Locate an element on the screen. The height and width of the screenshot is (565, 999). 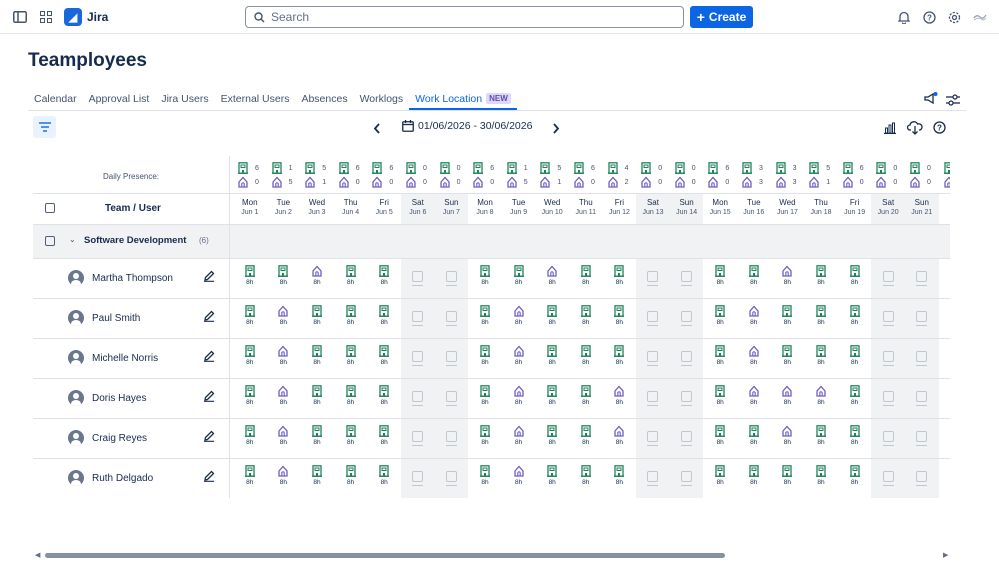
user-name: Craig Reyes is located at coordinates (119, 438).